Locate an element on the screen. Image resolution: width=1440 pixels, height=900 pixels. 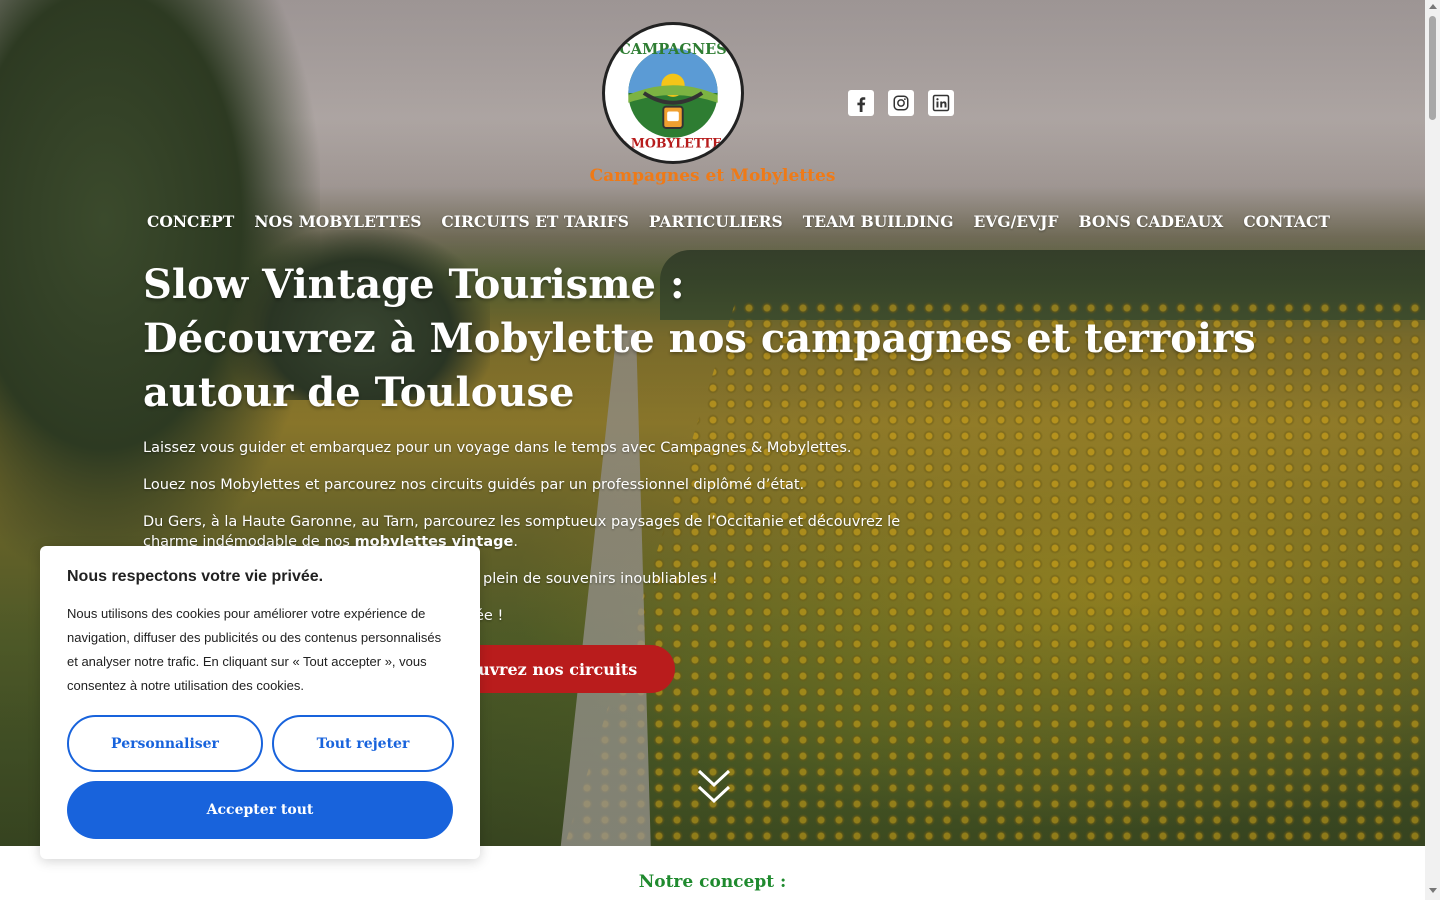
instagram-icon is located at coordinates (901, 103).